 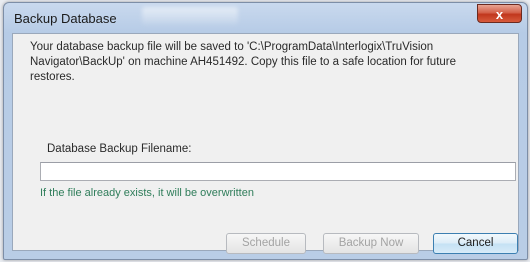 What do you see at coordinates (119, 149) in the screenshot?
I see `filename-label: Database Backup Filename:` at bounding box center [119, 149].